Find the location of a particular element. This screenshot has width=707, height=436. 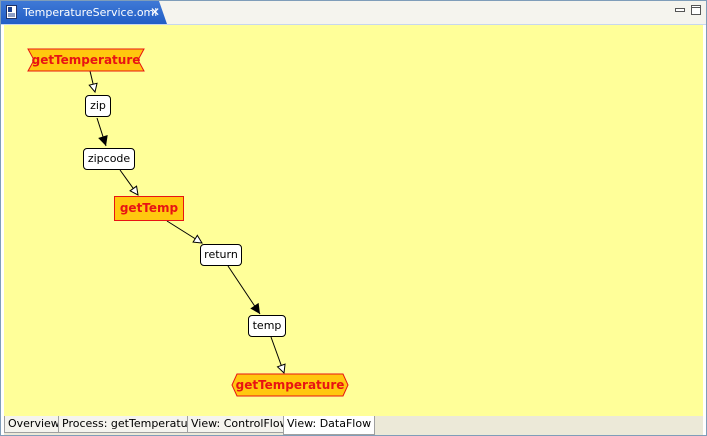

edge-zip-to-zipcode is located at coordinates (102, 132).